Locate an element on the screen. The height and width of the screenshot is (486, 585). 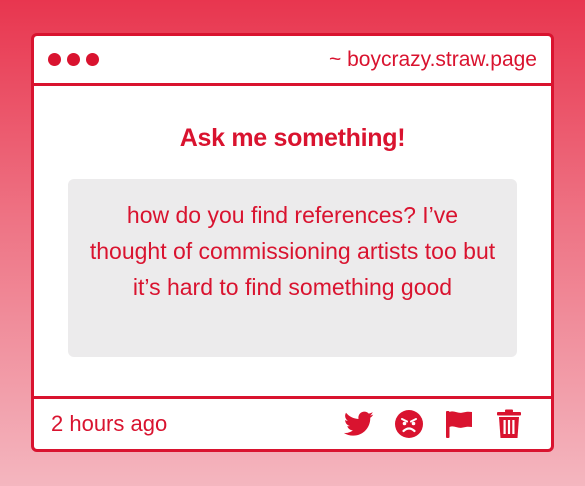
react-button is located at coordinates (409, 424).